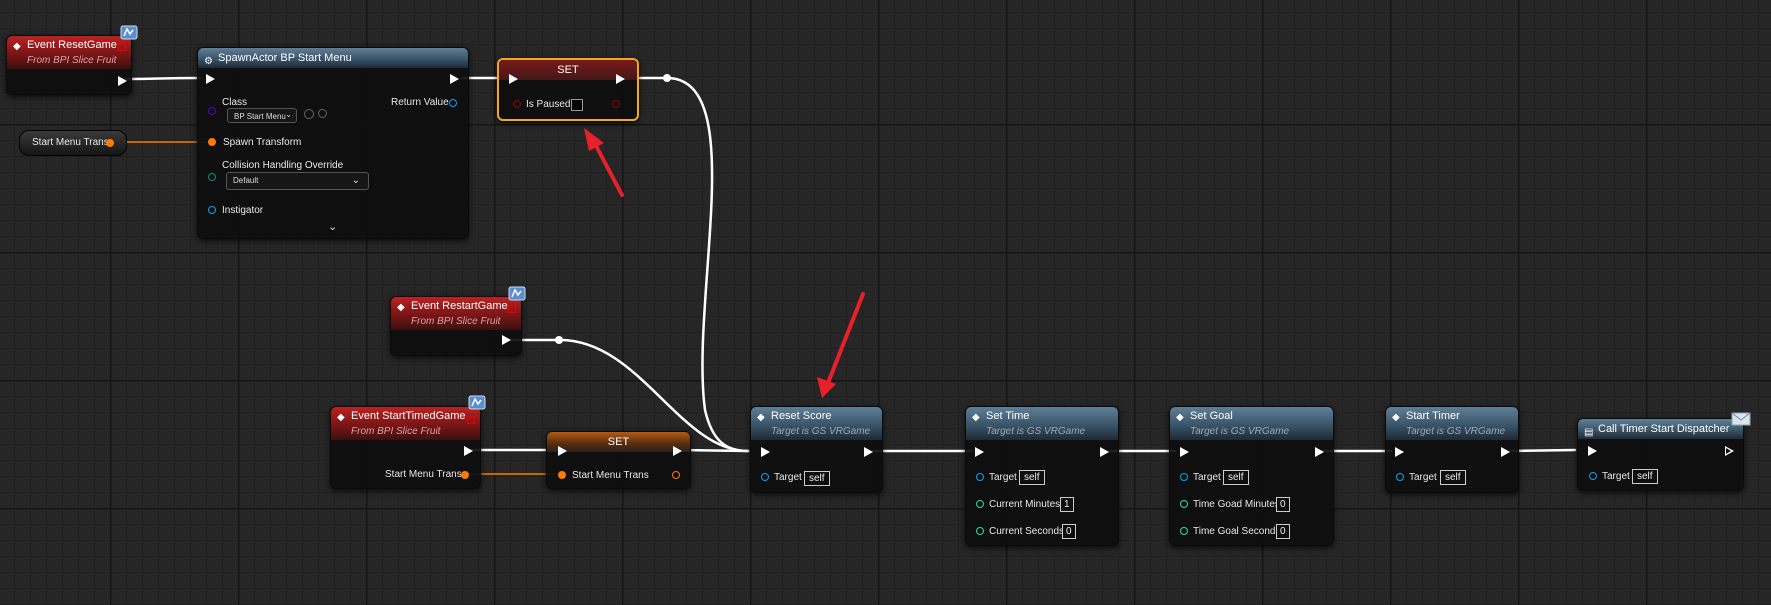  What do you see at coordinates (724, 263) in the screenshot?
I see `annotation-arrows-layer` at bounding box center [724, 263].